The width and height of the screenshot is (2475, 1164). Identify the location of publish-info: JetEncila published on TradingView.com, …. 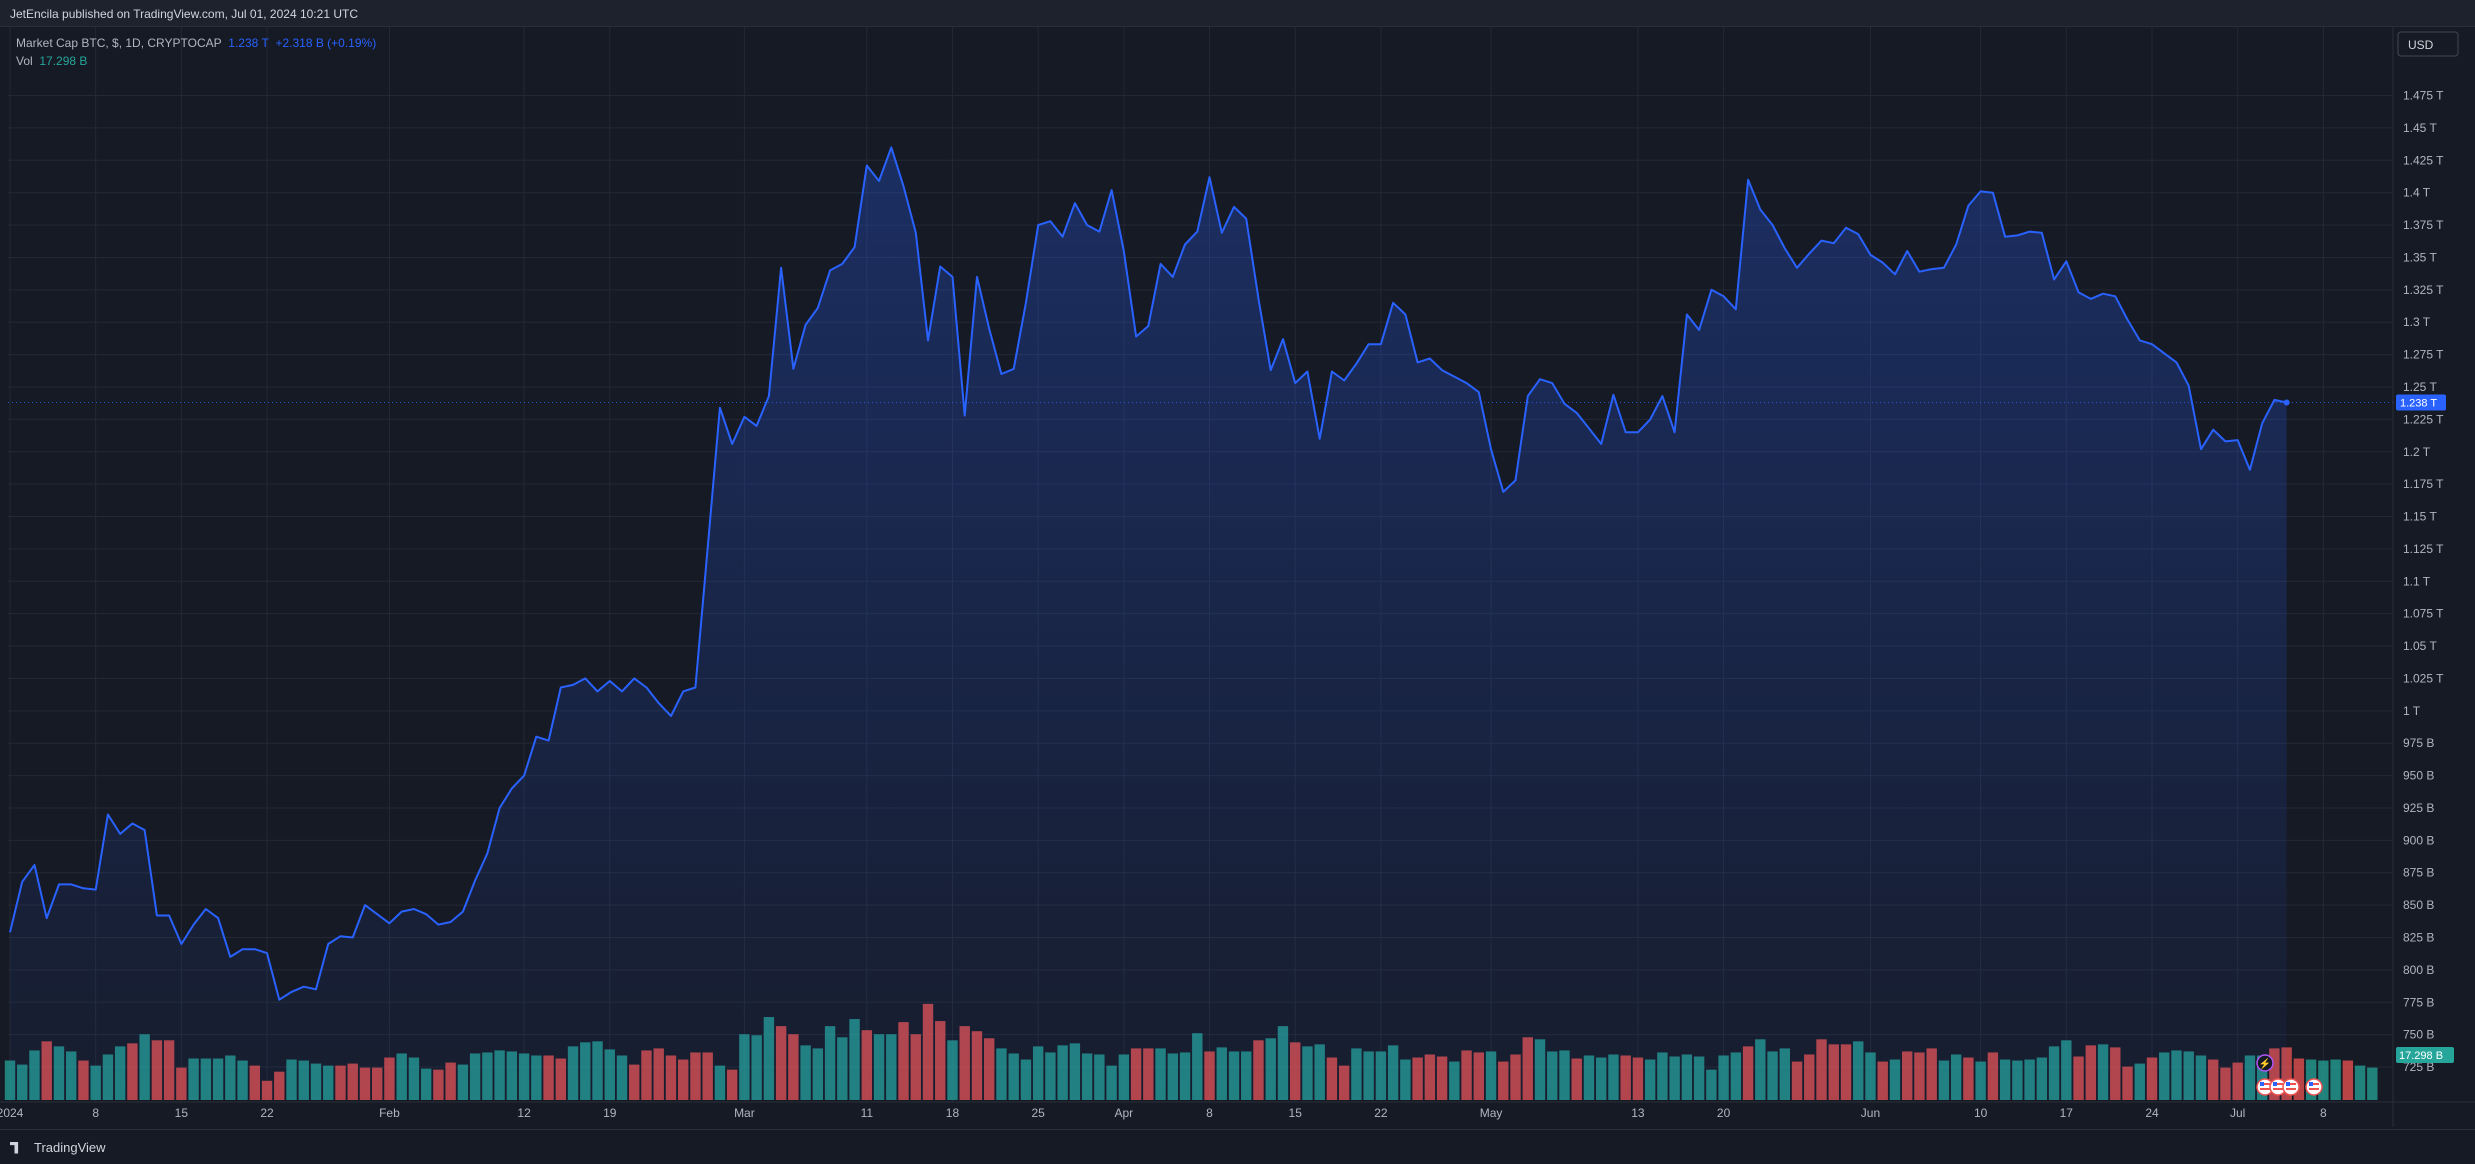
(184, 14).